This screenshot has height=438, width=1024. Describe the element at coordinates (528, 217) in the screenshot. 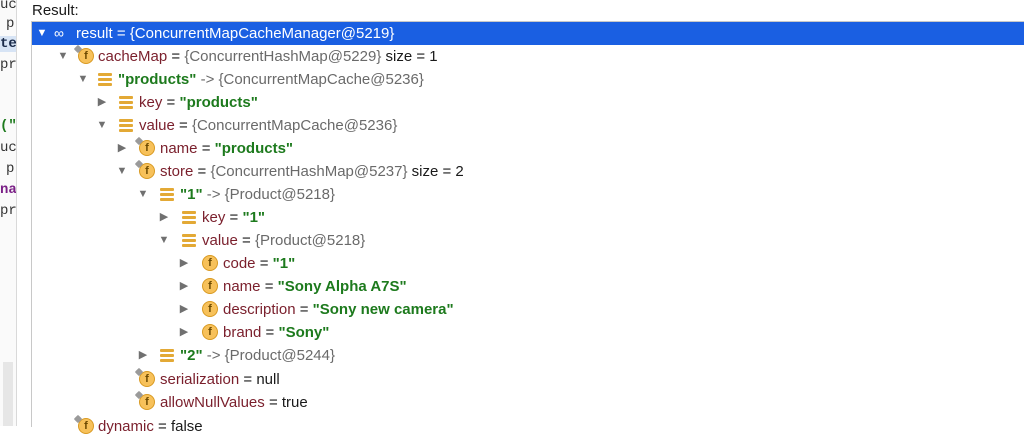

I see `tree-row-key: ▶ key = "1"` at that location.